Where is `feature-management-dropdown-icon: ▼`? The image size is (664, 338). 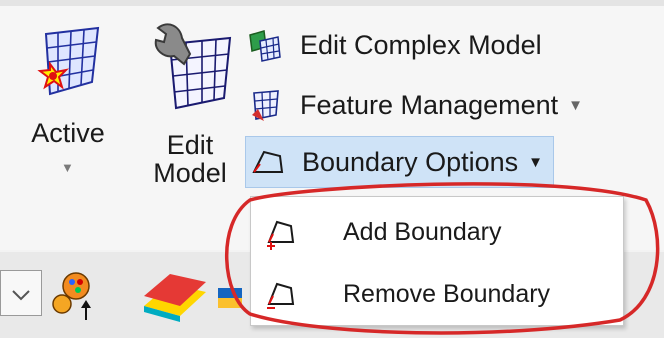
feature-management-dropdown-icon: ▼ is located at coordinates (575, 105).